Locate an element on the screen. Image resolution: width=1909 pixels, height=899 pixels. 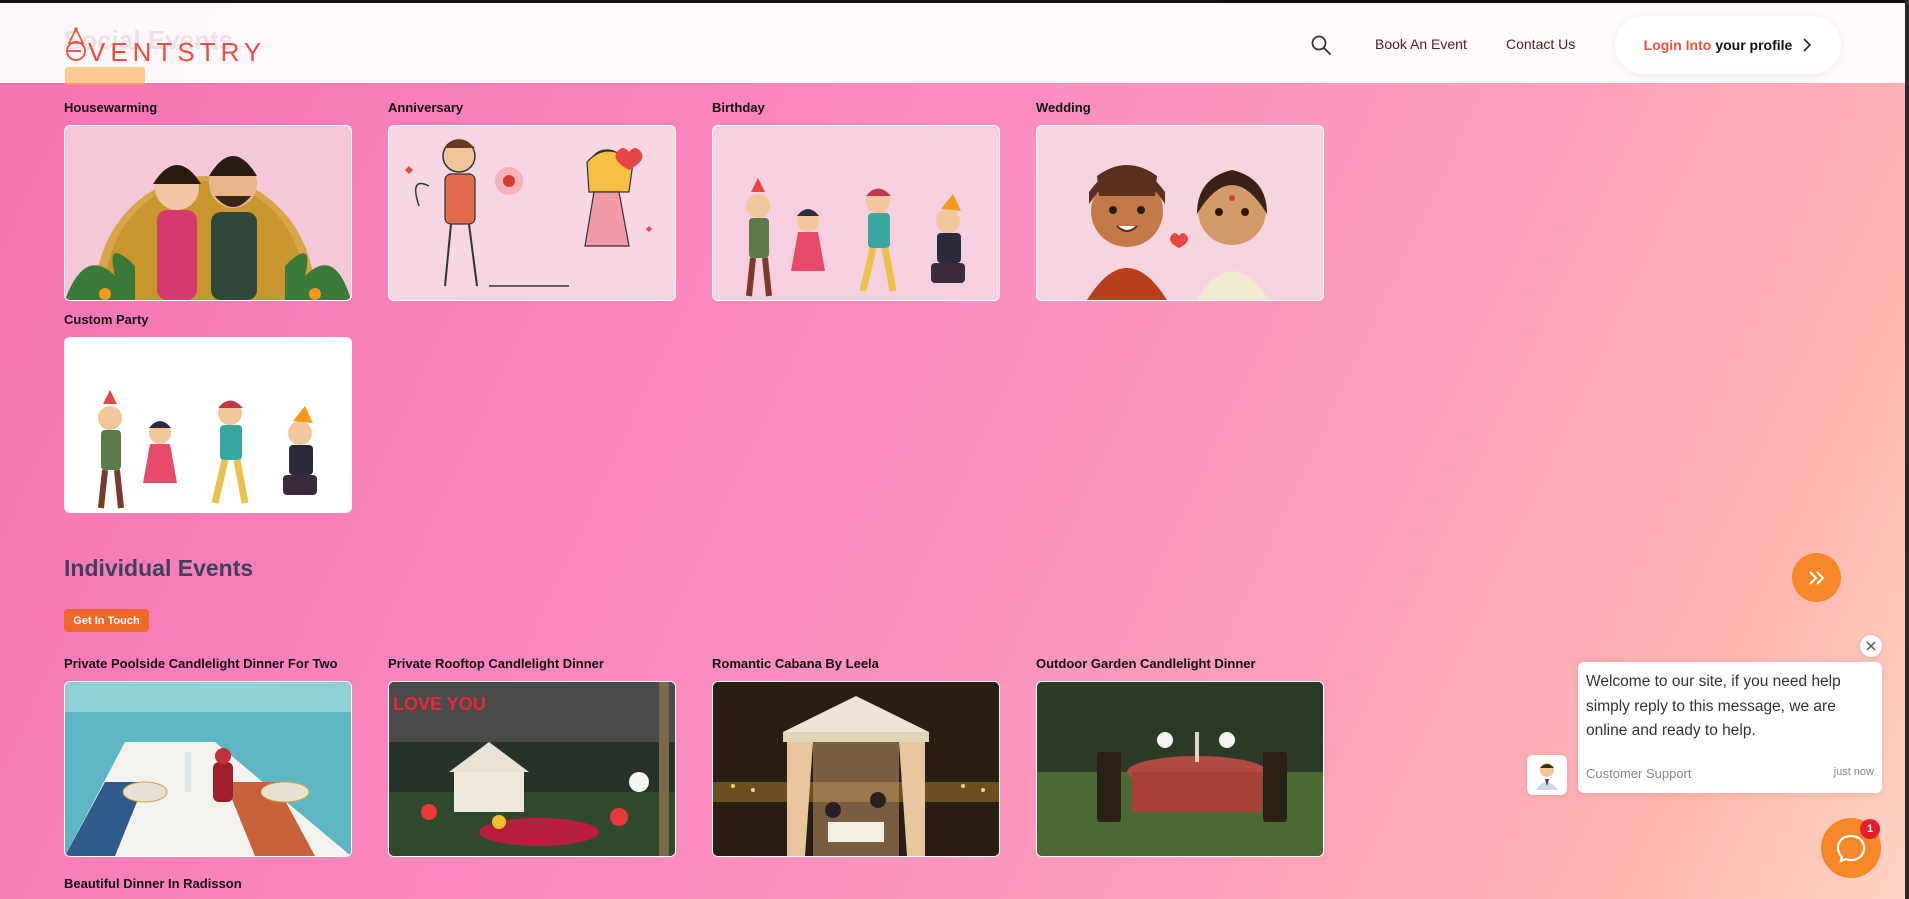
birthday-illustration is located at coordinates (855, 237).